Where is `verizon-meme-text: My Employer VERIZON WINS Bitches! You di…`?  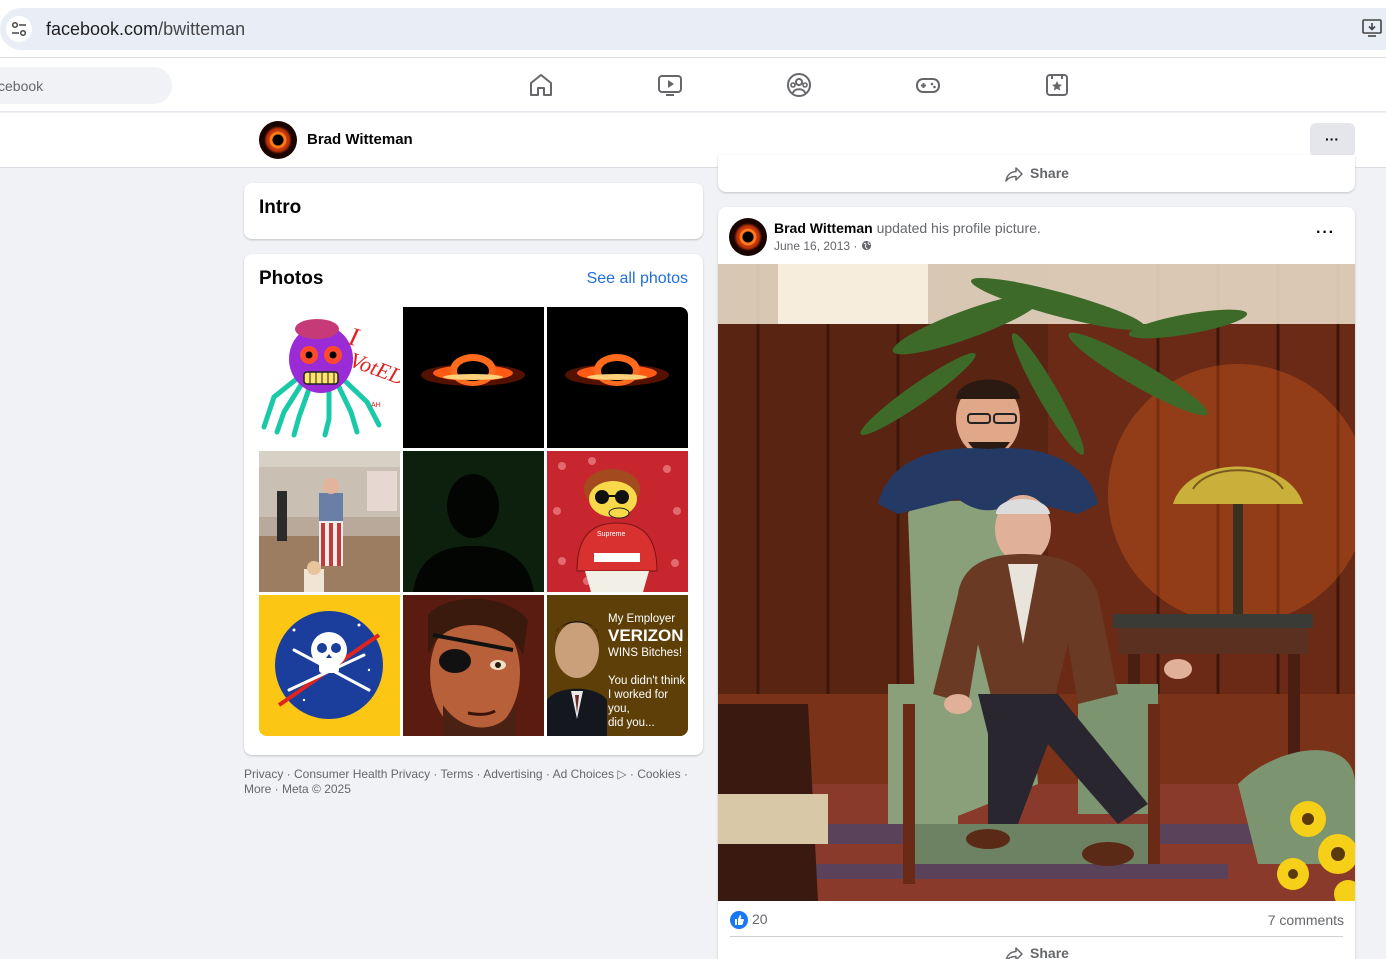 verizon-meme-text: My Employer VERIZON WINS Bitches! You di… is located at coordinates (648, 671).